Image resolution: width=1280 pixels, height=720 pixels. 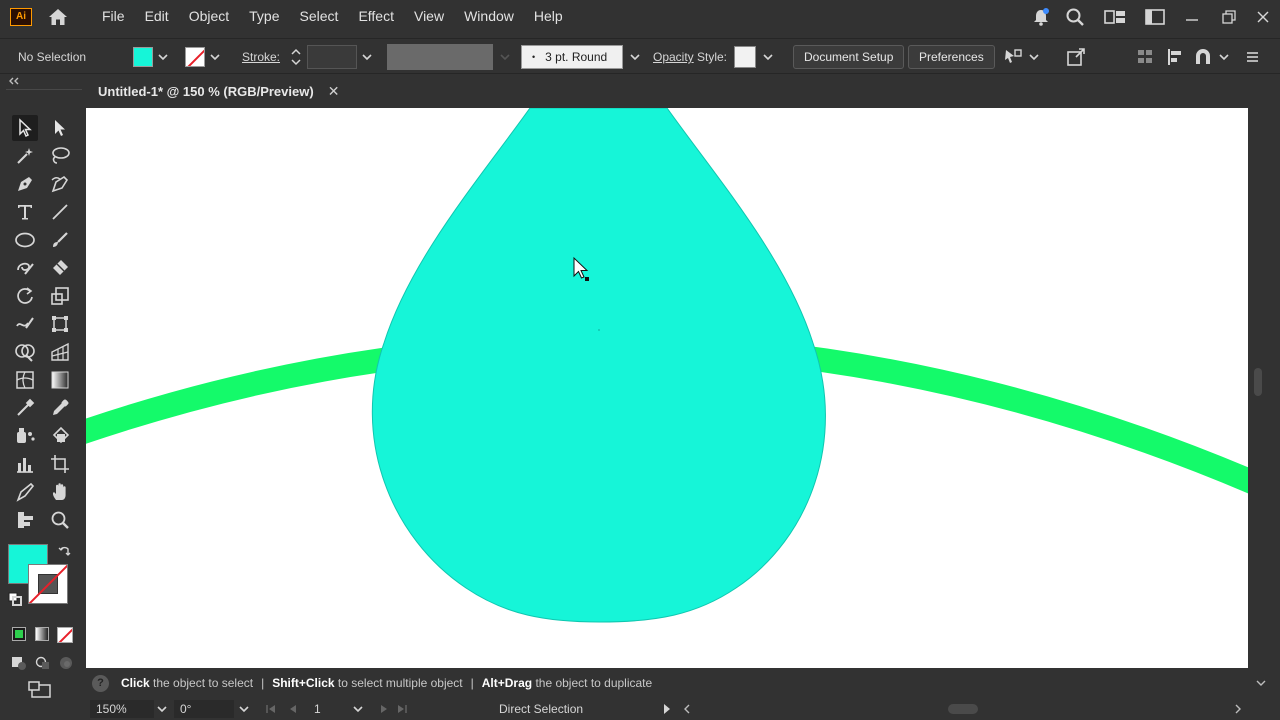 What do you see at coordinates (1115, 16) in the screenshot?
I see `workspace-icon` at bounding box center [1115, 16].